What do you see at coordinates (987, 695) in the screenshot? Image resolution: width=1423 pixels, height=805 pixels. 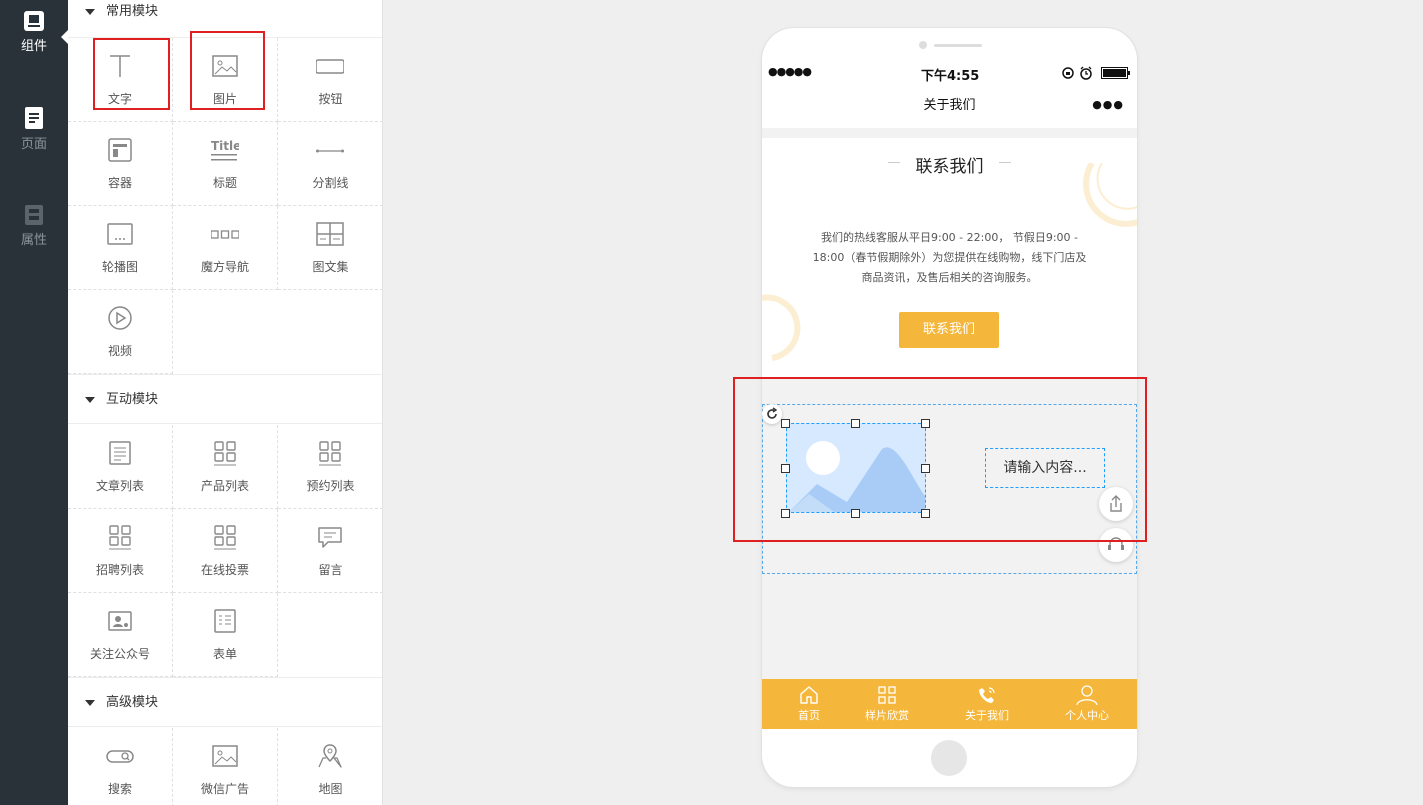 I see `phone-call-icon` at bounding box center [987, 695].